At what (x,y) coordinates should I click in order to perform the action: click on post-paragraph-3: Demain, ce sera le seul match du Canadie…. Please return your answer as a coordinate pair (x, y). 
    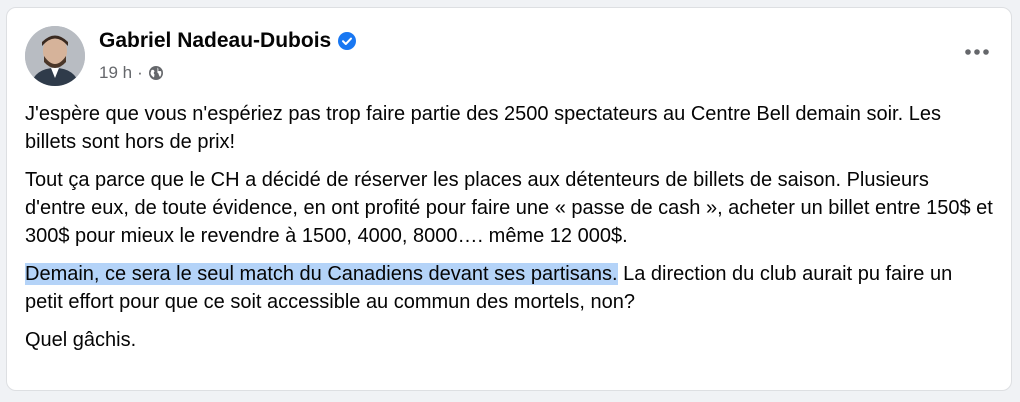
    Looking at the image, I should click on (509, 288).